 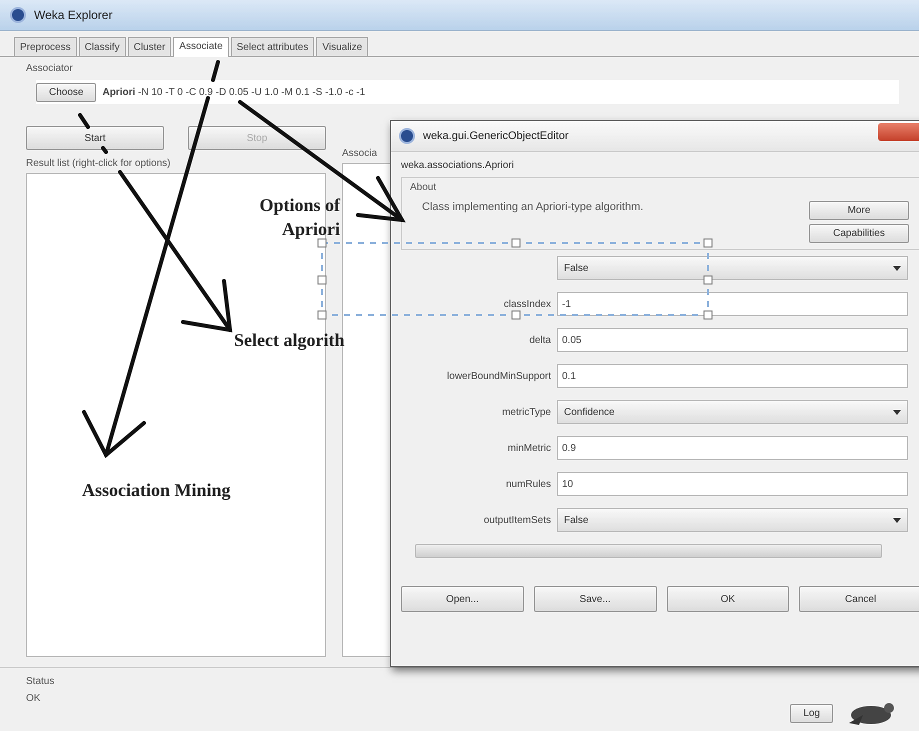 I want to click on property-label: numRules, so click(x=527, y=484).